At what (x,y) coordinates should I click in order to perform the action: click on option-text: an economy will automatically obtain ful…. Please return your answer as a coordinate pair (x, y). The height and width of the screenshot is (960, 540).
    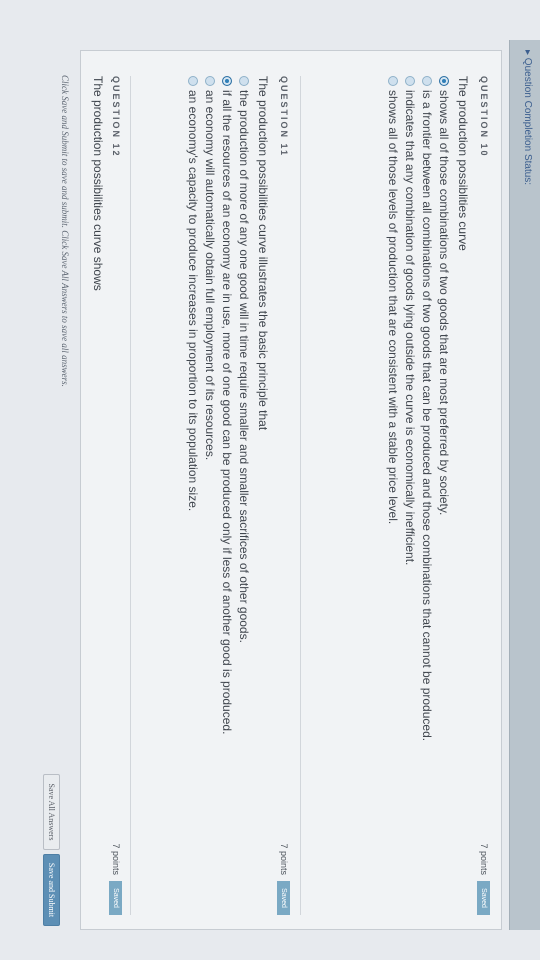
    Looking at the image, I should click on (210, 275).